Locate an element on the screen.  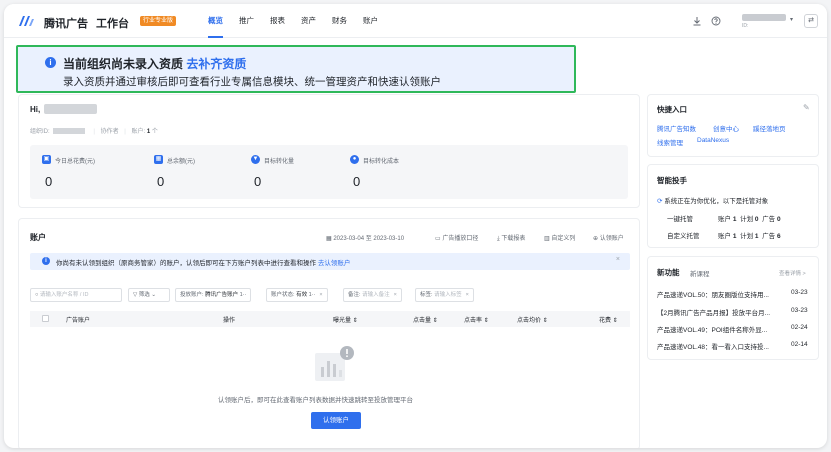
smart-assistant-title: 智能投手 is located at coordinates (672, 180).